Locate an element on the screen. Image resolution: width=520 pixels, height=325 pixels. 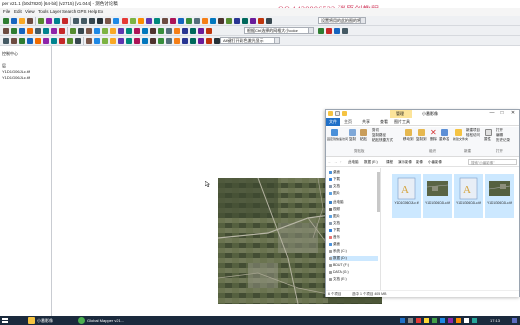
profile-icon is located at coordinates (22, 41).